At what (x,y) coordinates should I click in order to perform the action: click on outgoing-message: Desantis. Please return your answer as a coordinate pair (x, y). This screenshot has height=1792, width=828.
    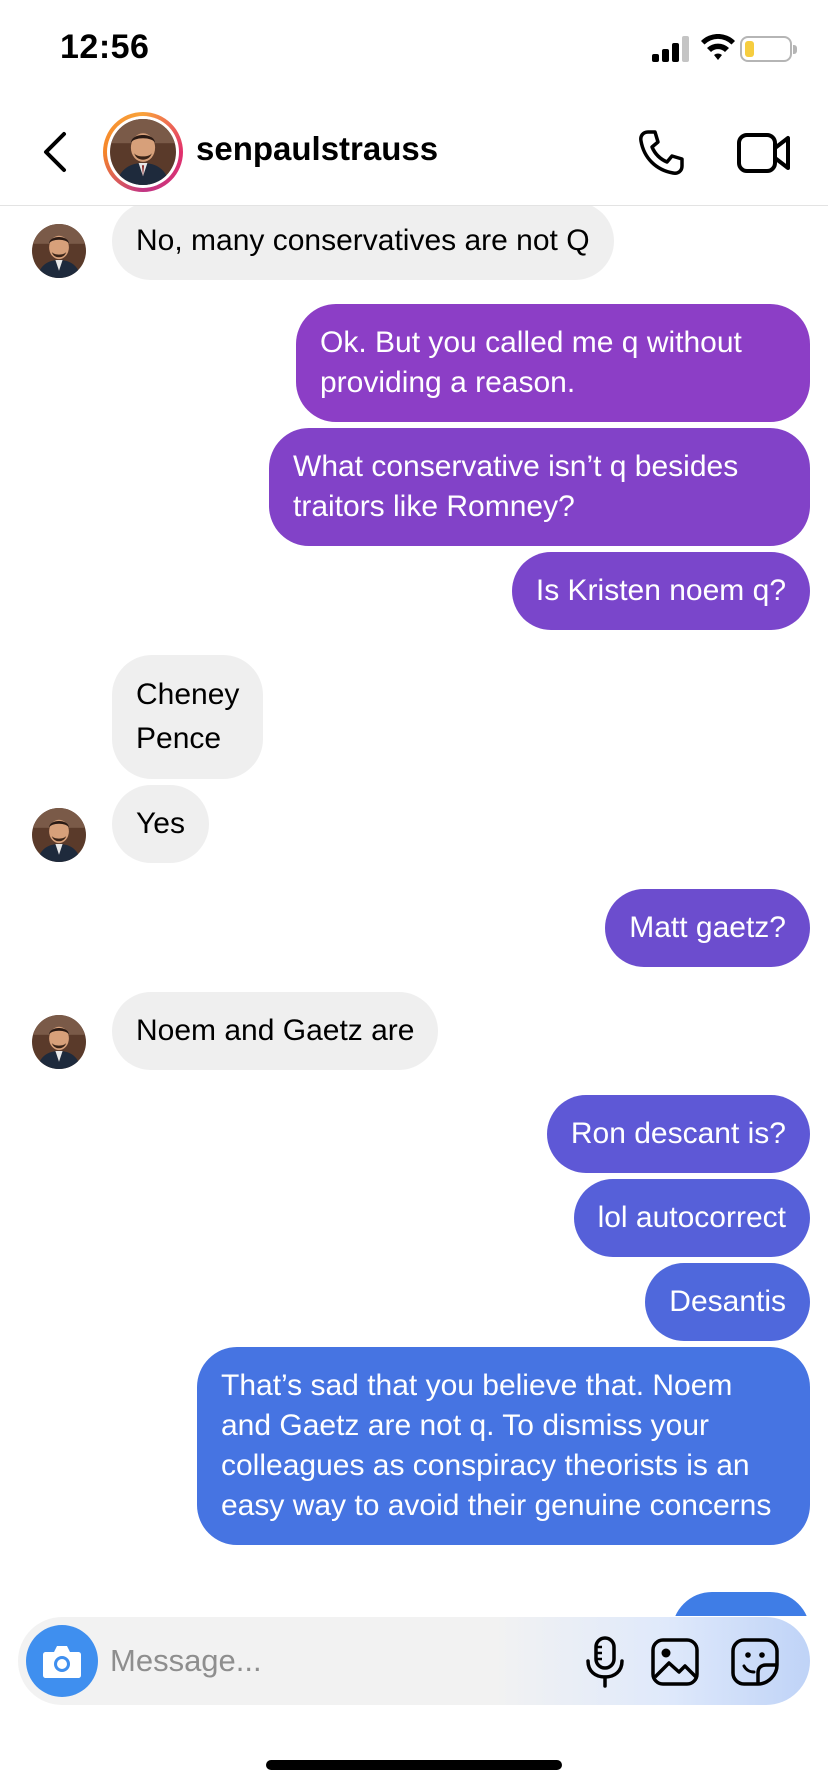
    Looking at the image, I should click on (727, 1302).